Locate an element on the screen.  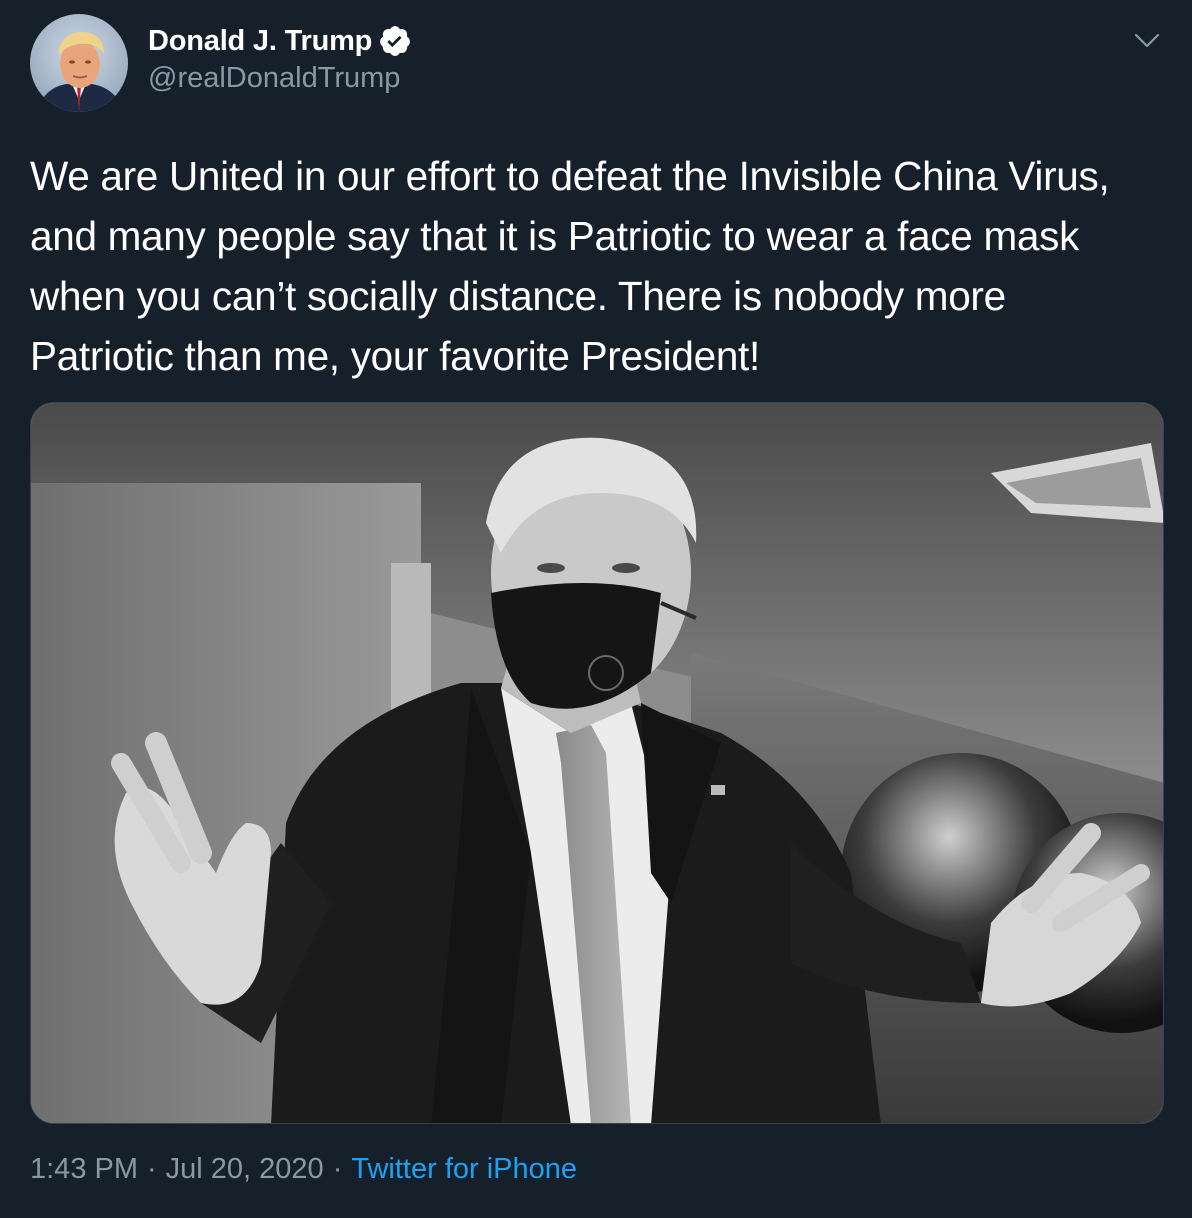
tweet-header: Donald J. Trump @realDonaldTrump is located at coordinates (596, 64).